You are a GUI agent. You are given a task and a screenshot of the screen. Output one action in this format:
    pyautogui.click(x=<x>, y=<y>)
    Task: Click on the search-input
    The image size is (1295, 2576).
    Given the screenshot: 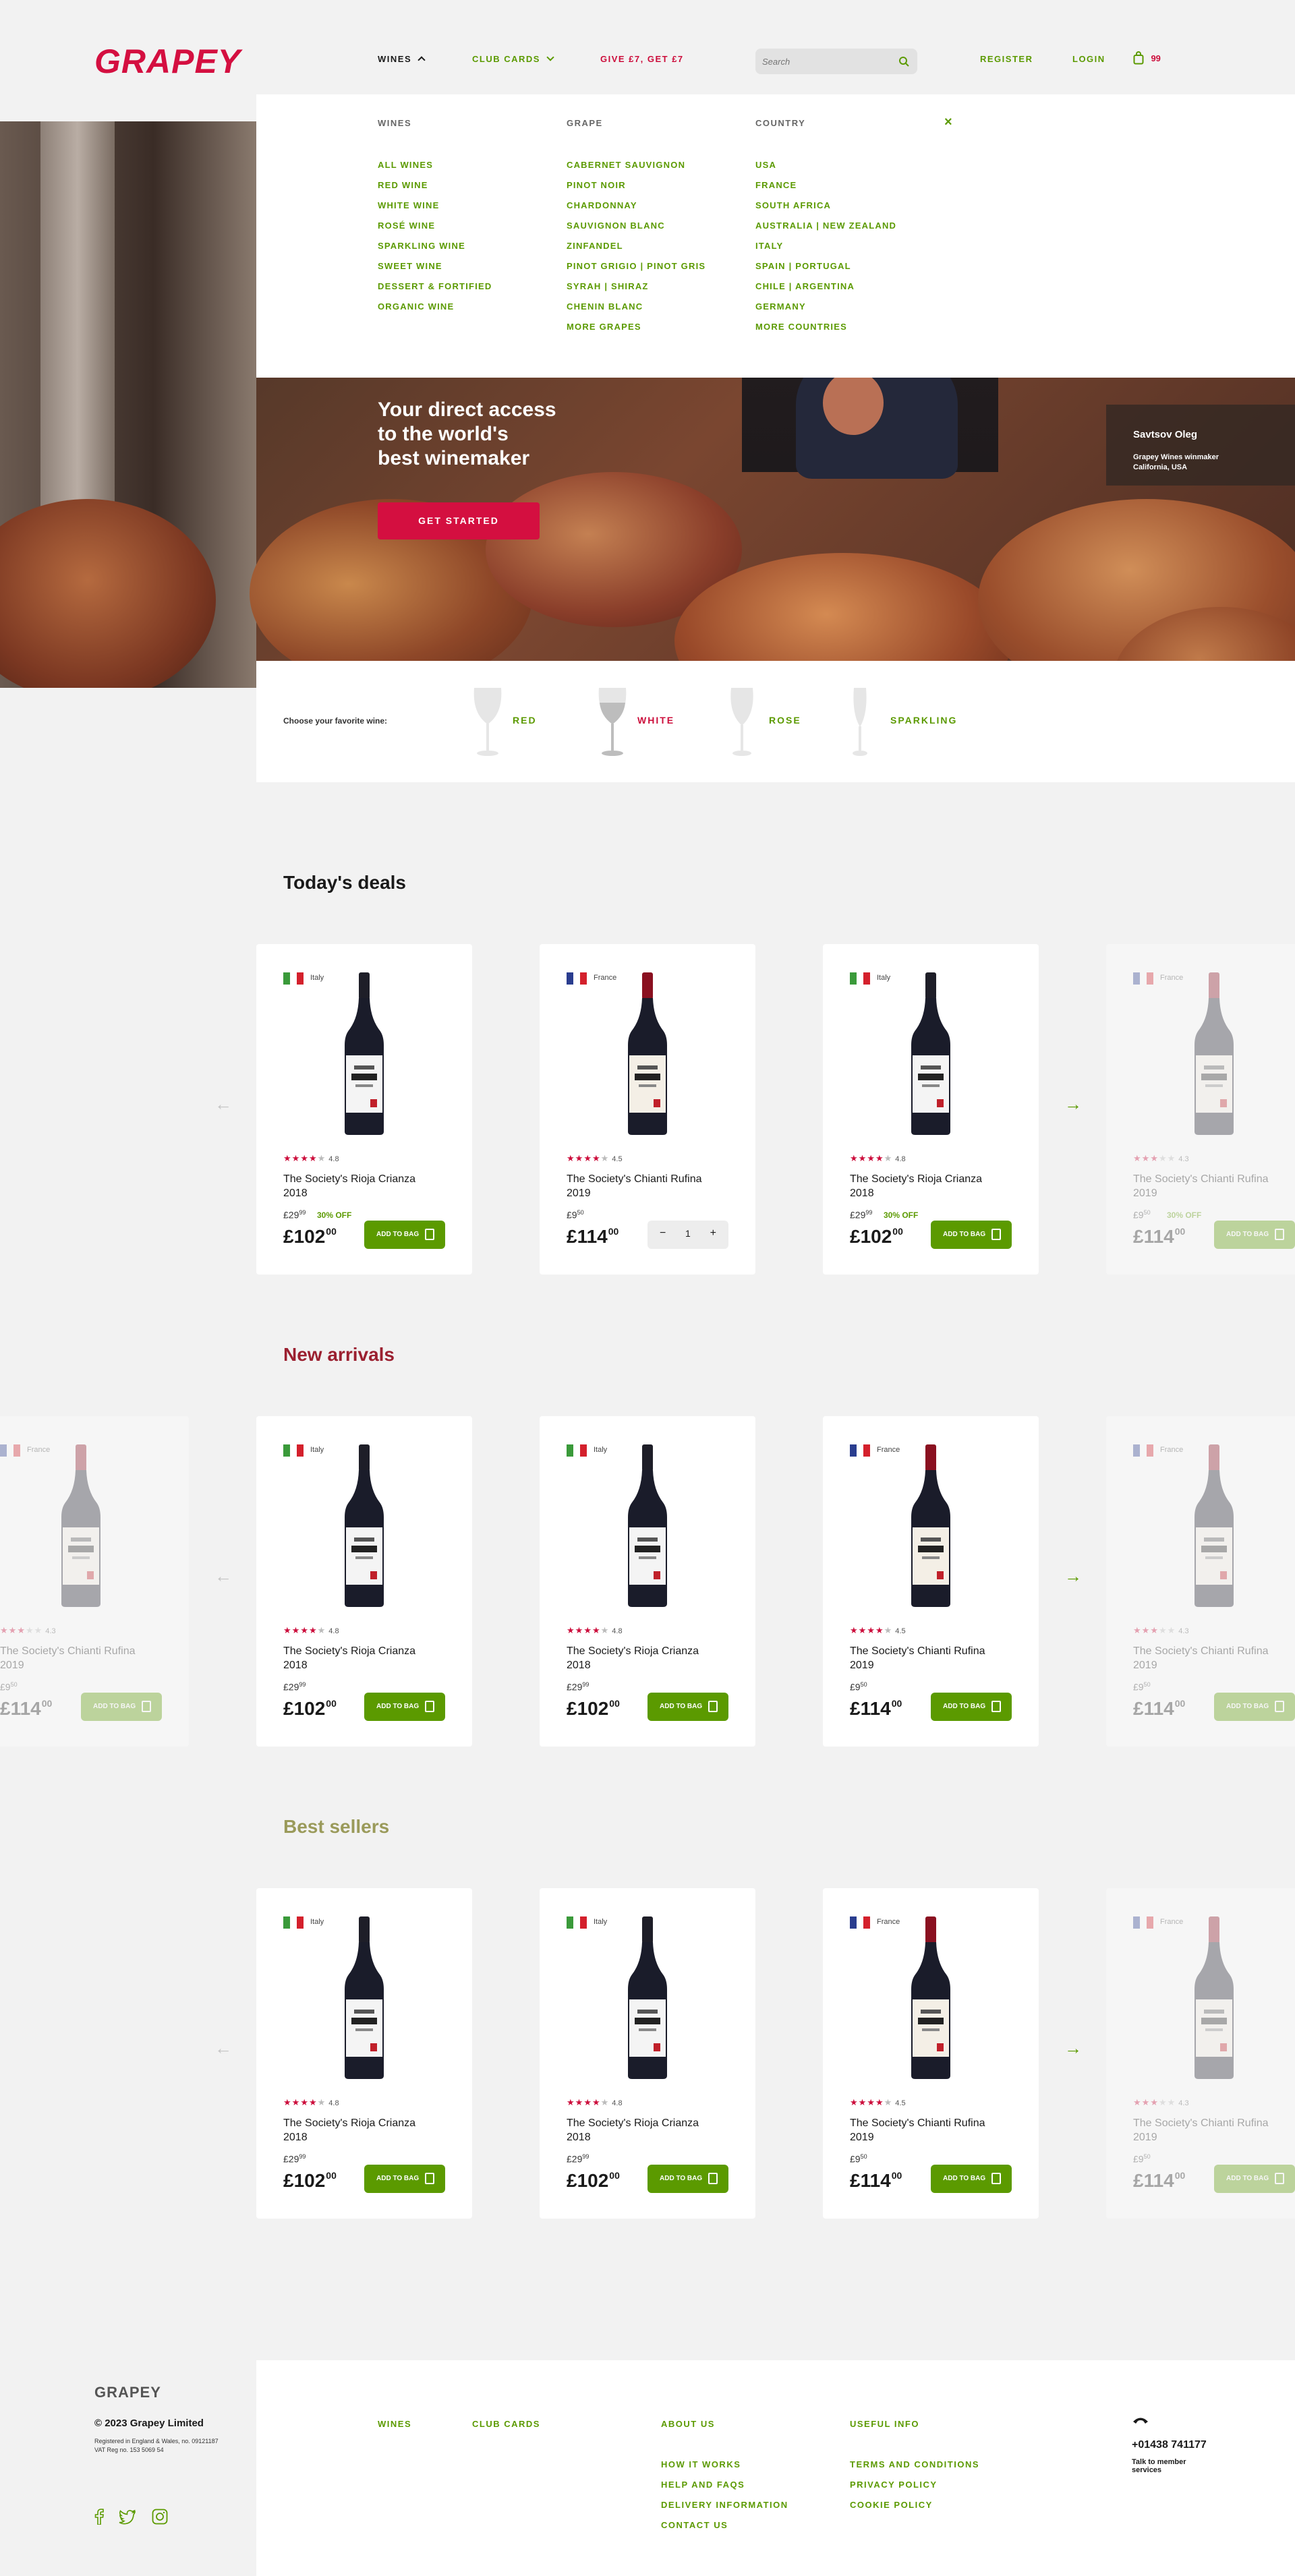 What is the action you would take?
    pyautogui.click(x=826, y=62)
    